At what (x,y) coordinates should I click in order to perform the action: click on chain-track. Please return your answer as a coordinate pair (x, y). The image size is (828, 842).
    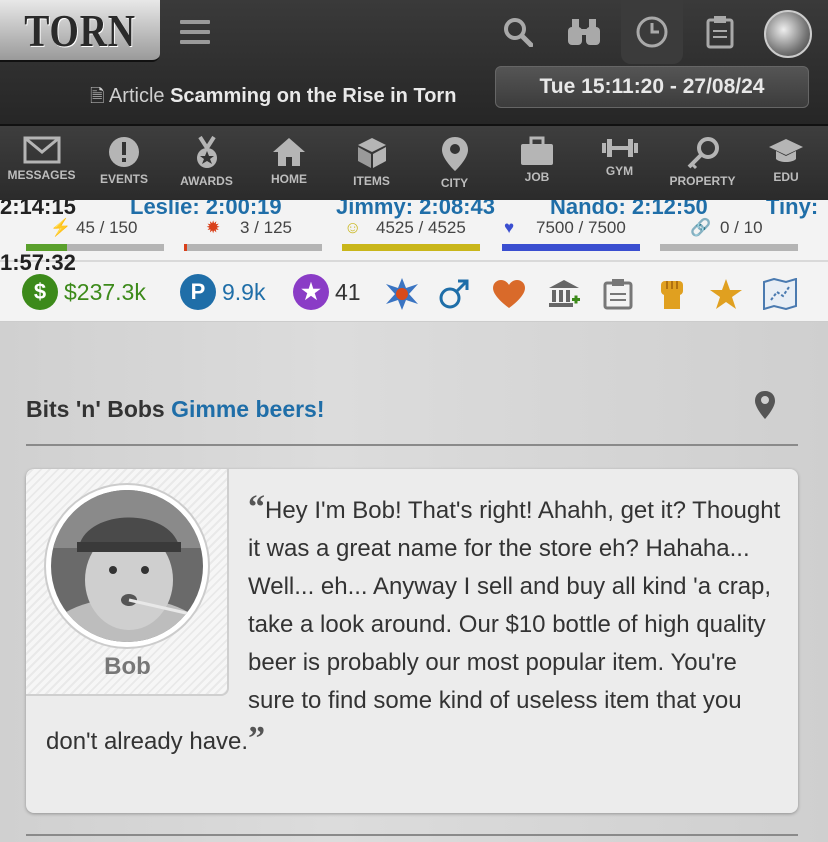
    Looking at the image, I should click on (729, 247).